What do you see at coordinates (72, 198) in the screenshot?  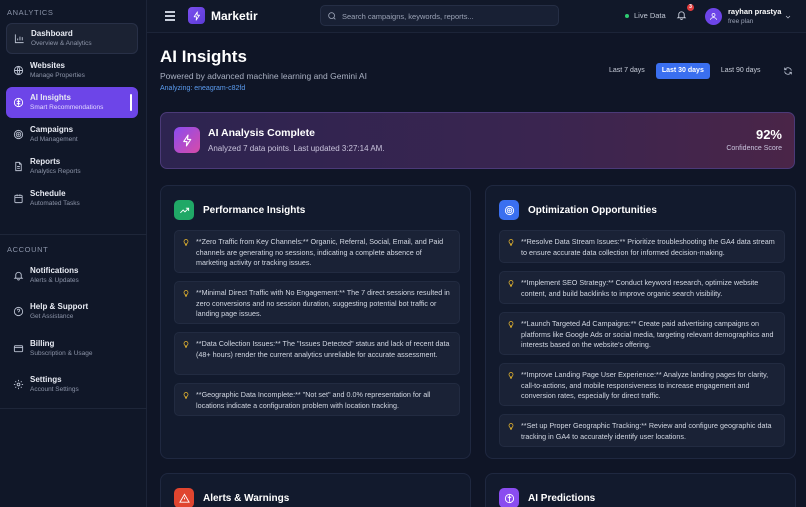 I see `sidebar-item-schedule: Schedule Automated Tasks` at bounding box center [72, 198].